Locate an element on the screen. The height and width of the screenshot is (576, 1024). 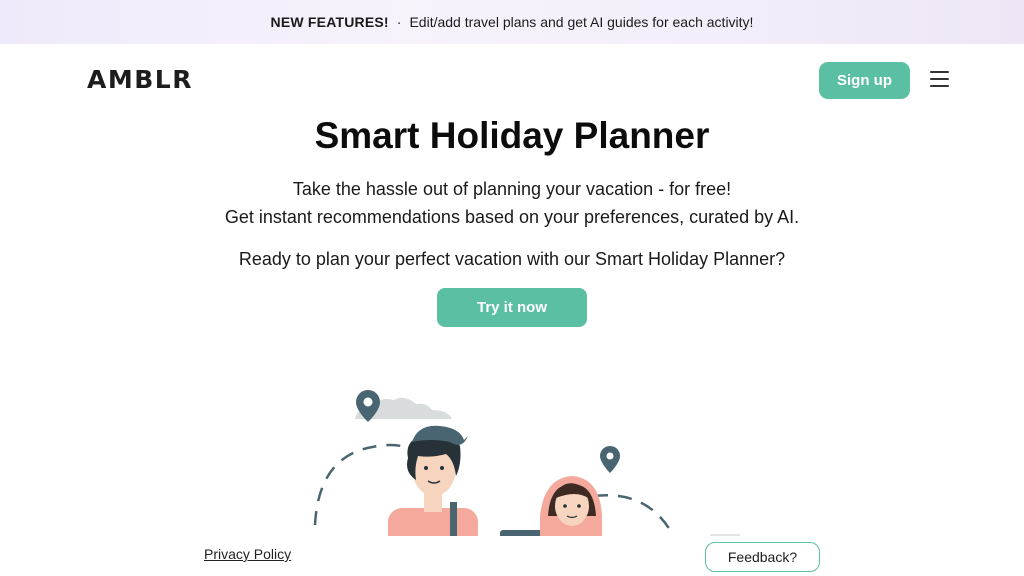
logo: AMBLR is located at coordinates (140, 80).